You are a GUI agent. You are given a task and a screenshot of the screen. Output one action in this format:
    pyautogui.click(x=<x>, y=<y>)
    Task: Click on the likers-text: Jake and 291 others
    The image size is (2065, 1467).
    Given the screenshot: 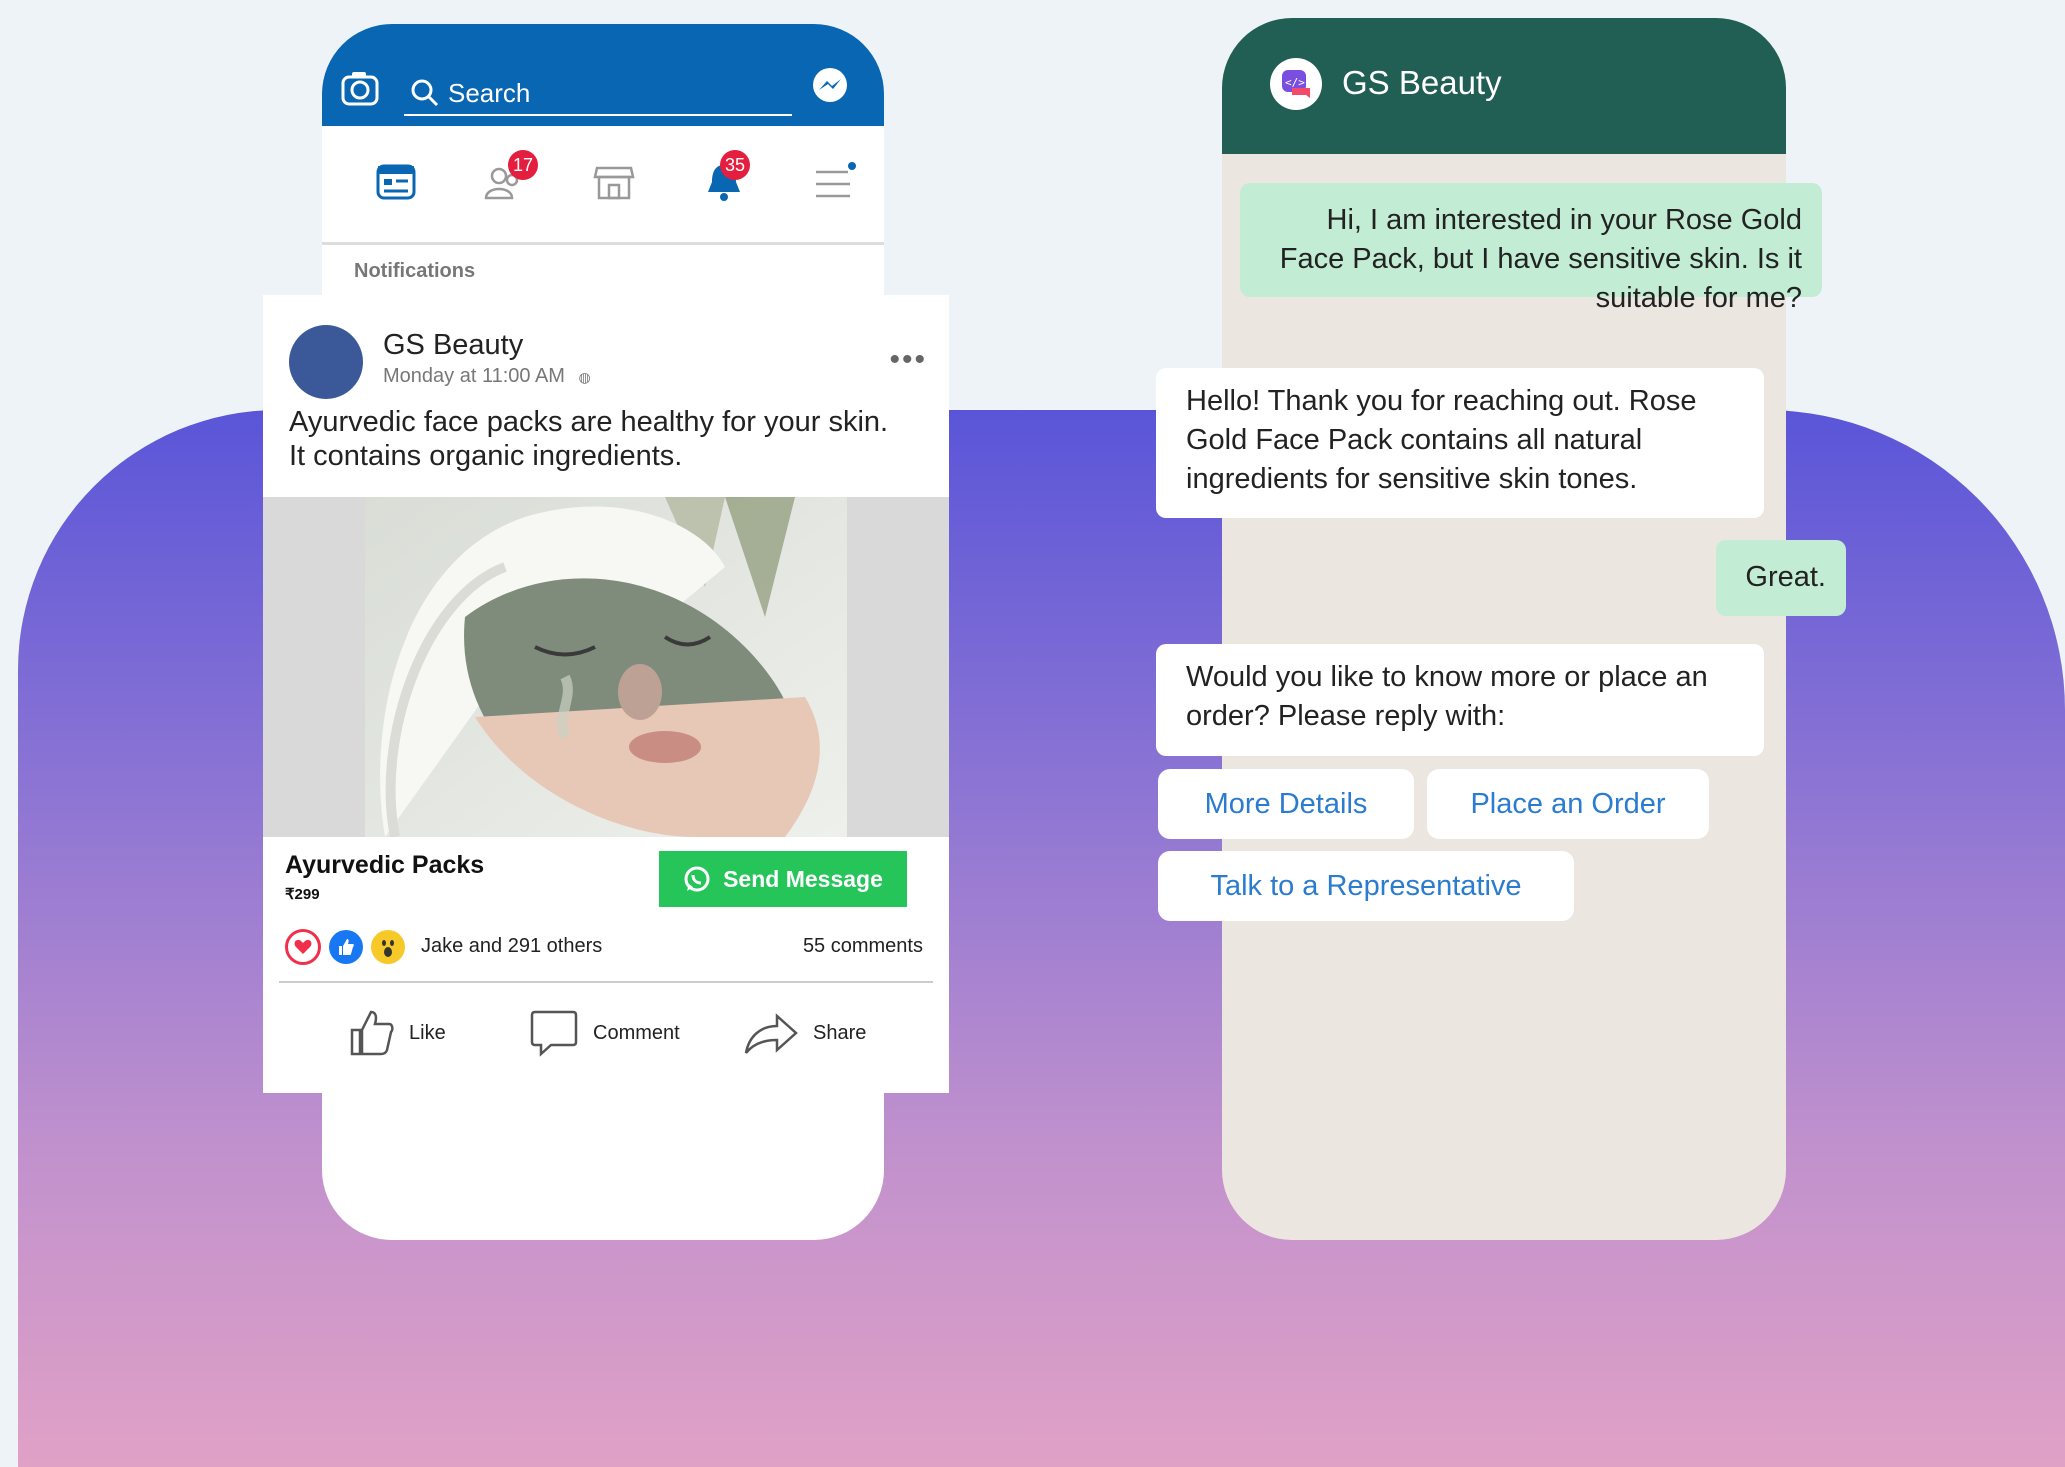 What is the action you would take?
    pyautogui.click(x=511, y=946)
    